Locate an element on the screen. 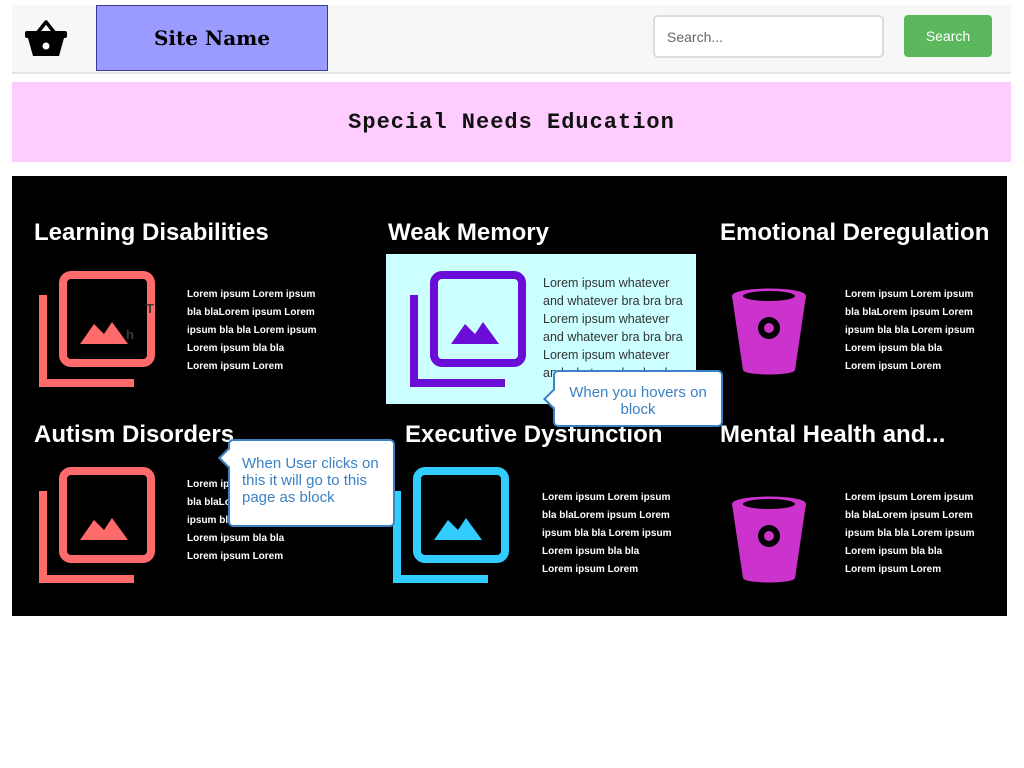 The height and width of the screenshot is (768, 1024). page-title: Special Needs Education is located at coordinates (511, 122).